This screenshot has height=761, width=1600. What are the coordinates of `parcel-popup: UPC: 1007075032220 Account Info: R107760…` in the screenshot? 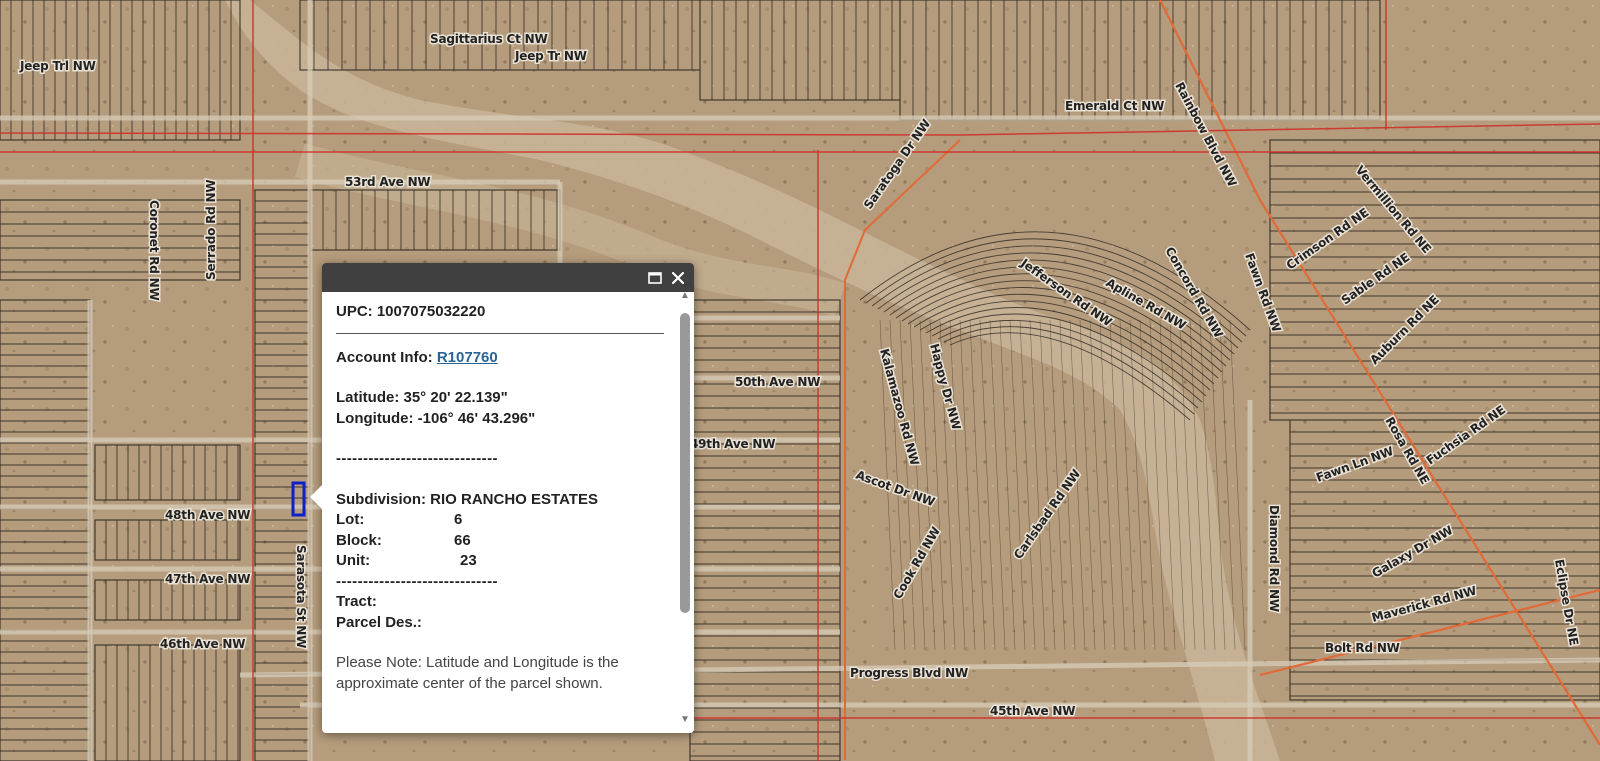 It's located at (502, 498).